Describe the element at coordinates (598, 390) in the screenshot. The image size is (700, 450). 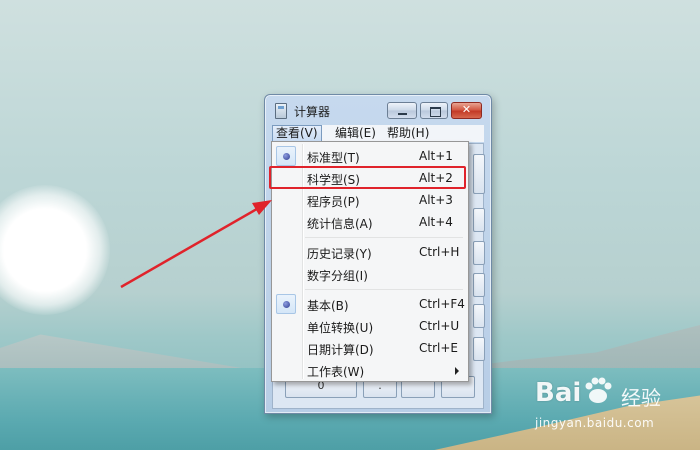
I see `baidu-paw-icon` at that location.